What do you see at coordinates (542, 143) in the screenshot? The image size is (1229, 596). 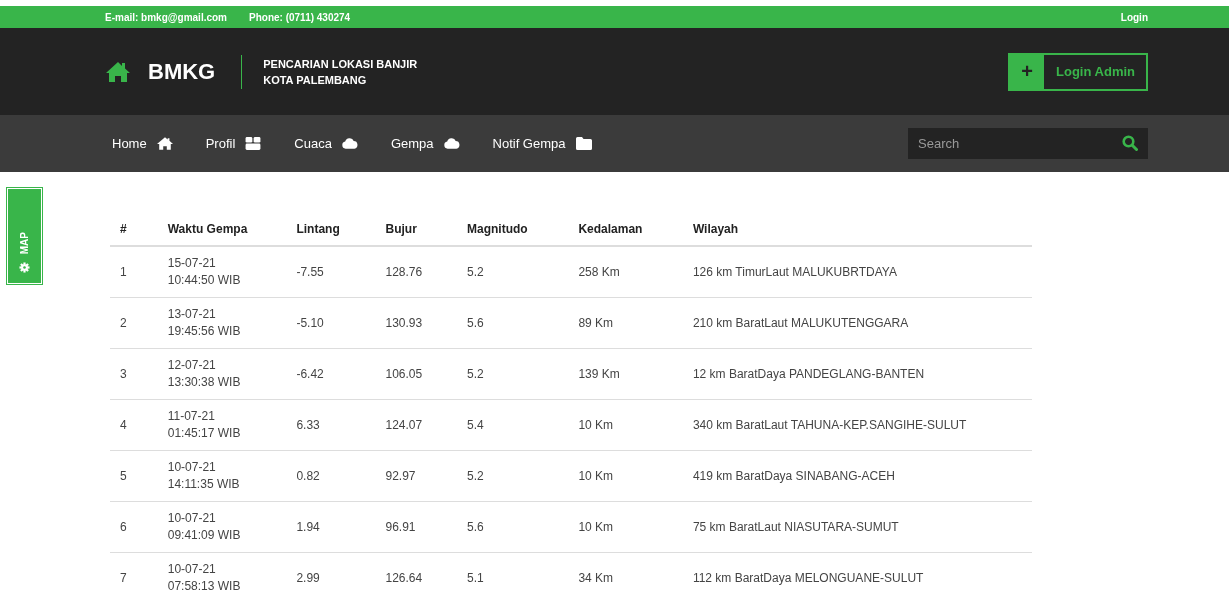 I see `nav-link: Notif Gempa` at bounding box center [542, 143].